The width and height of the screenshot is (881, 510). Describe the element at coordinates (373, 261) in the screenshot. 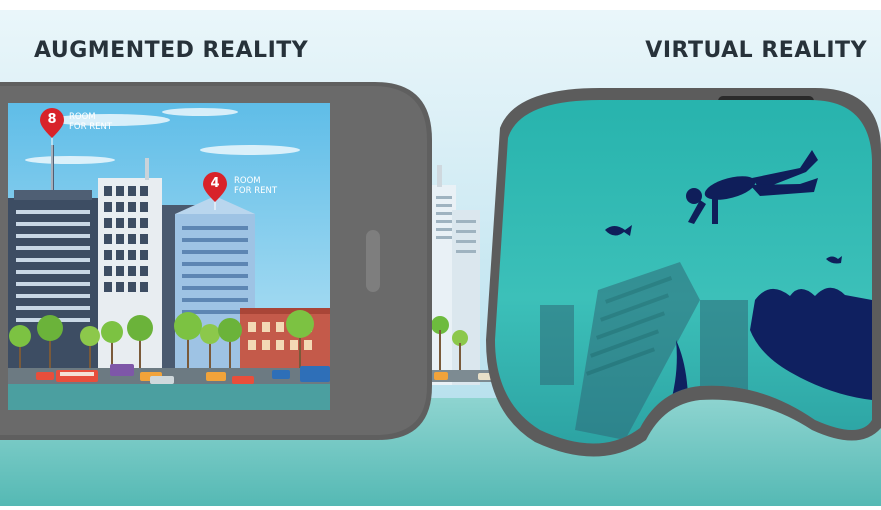

I see `phone-home-button` at that location.